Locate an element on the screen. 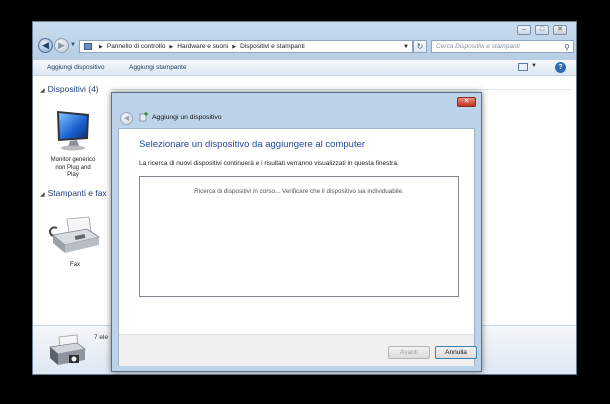 The width and height of the screenshot is (610, 404). monitor-label-line: Monitor generico is located at coordinates (73, 160).